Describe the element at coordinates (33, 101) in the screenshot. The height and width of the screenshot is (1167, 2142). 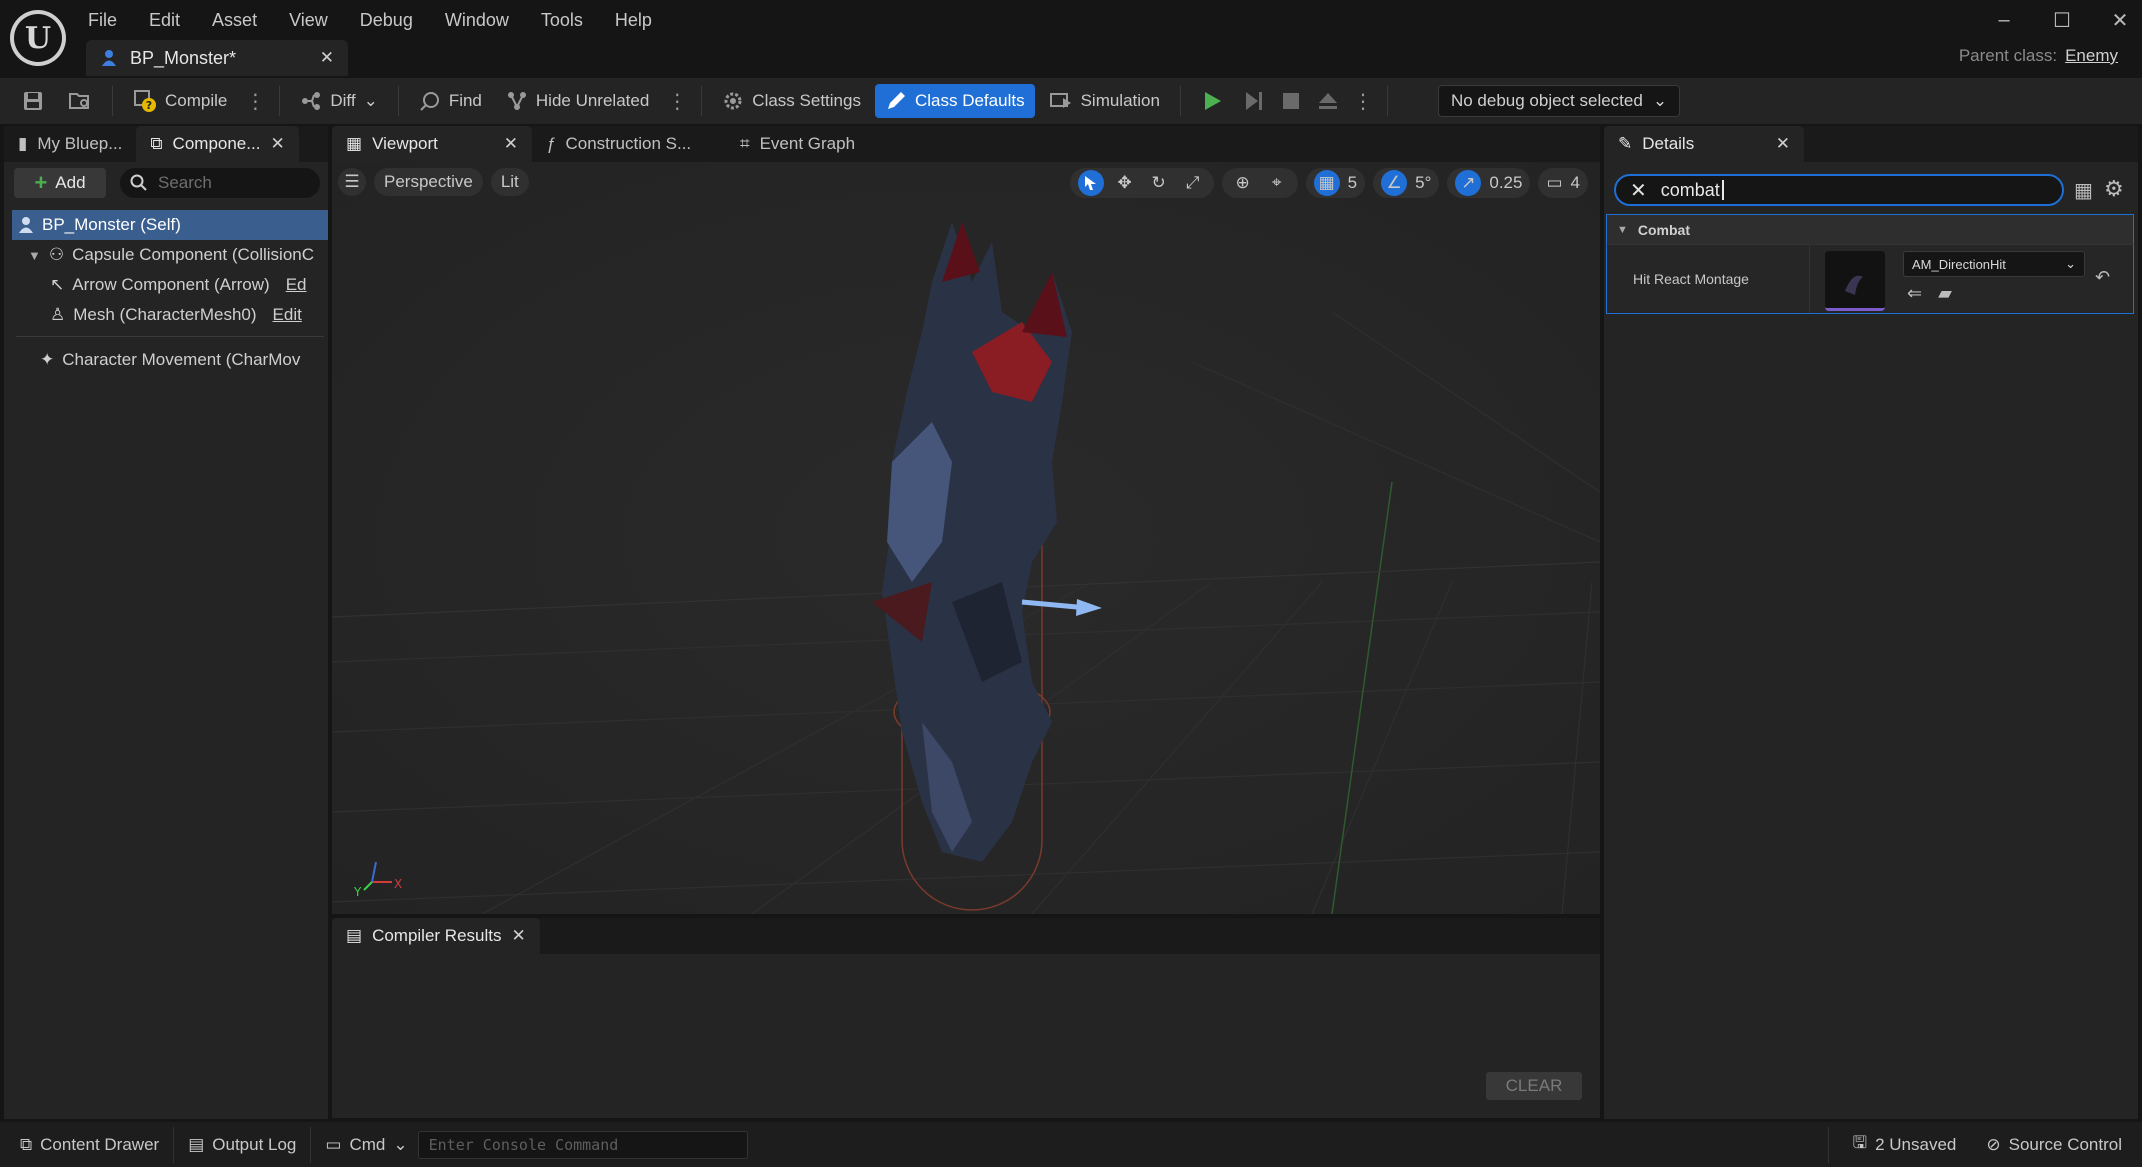
I see `save-button` at that location.